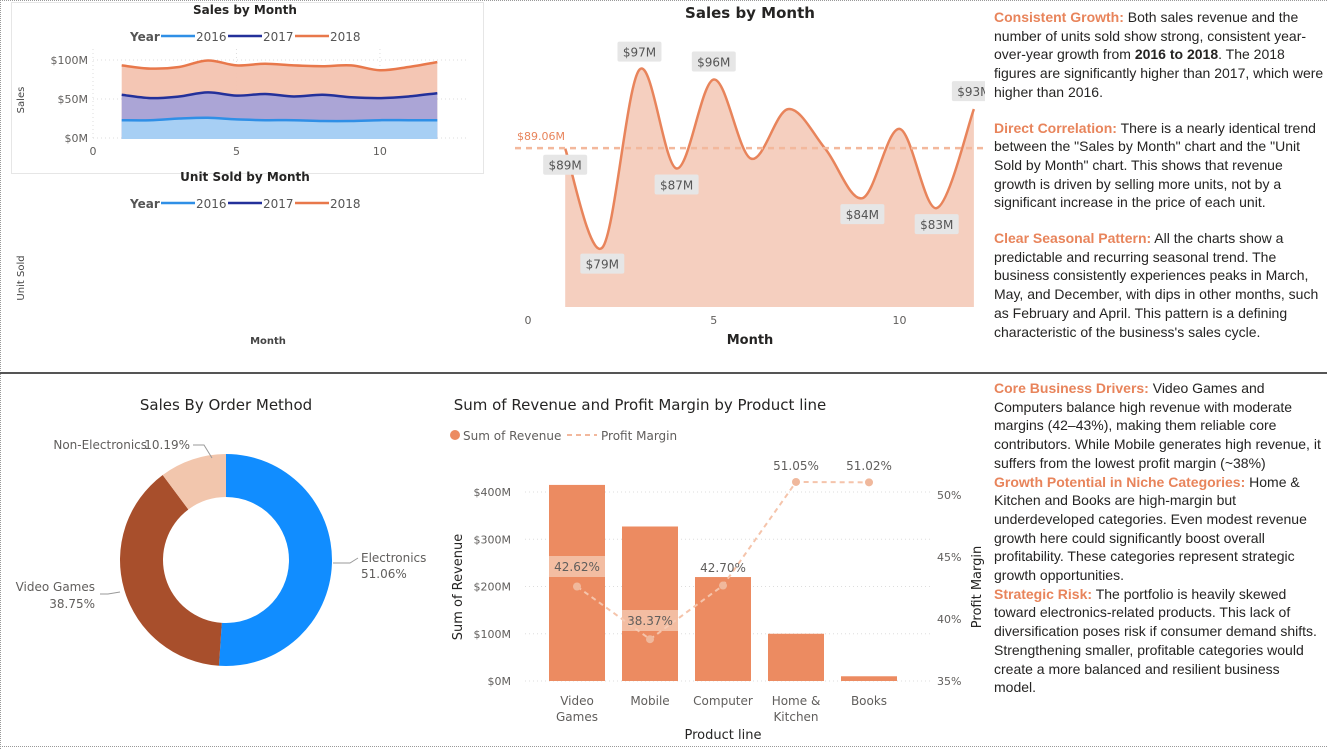 This screenshot has height=749, width=1327. What do you see at coordinates (649, 701) in the screenshot?
I see `x-tick-label: Mobile` at bounding box center [649, 701].